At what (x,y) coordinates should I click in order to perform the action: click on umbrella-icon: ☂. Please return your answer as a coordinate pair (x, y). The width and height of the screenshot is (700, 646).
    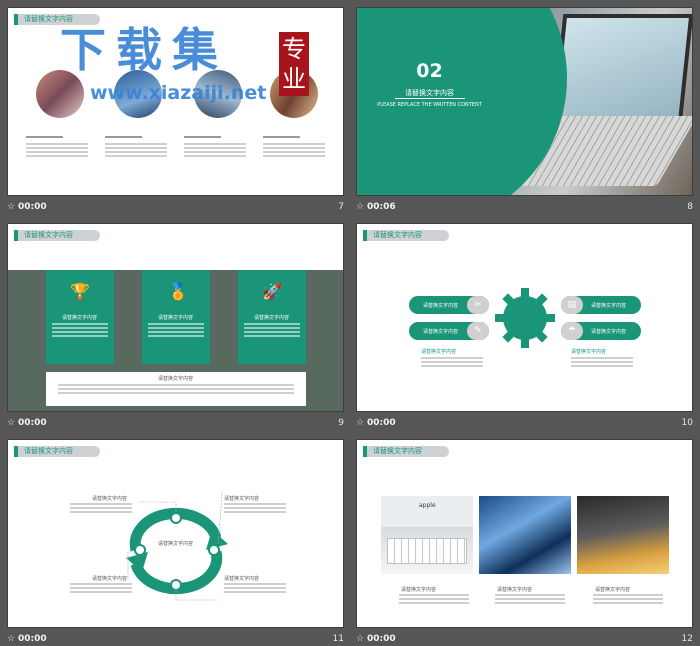
    Looking at the image, I should click on (572, 331).